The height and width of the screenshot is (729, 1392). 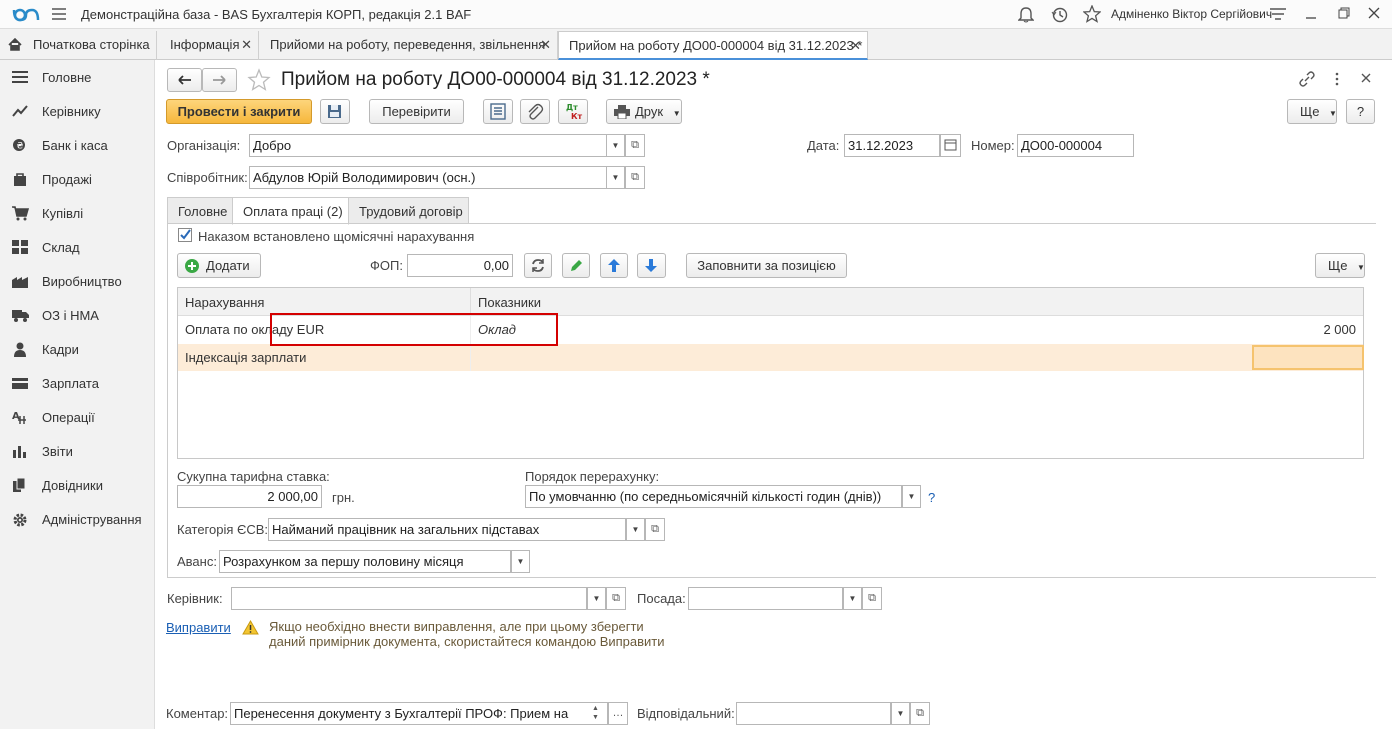 What do you see at coordinates (771, 357) in the screenshot?
I see `table-row: Індексація зарплати` at bounding box center [771, 357].